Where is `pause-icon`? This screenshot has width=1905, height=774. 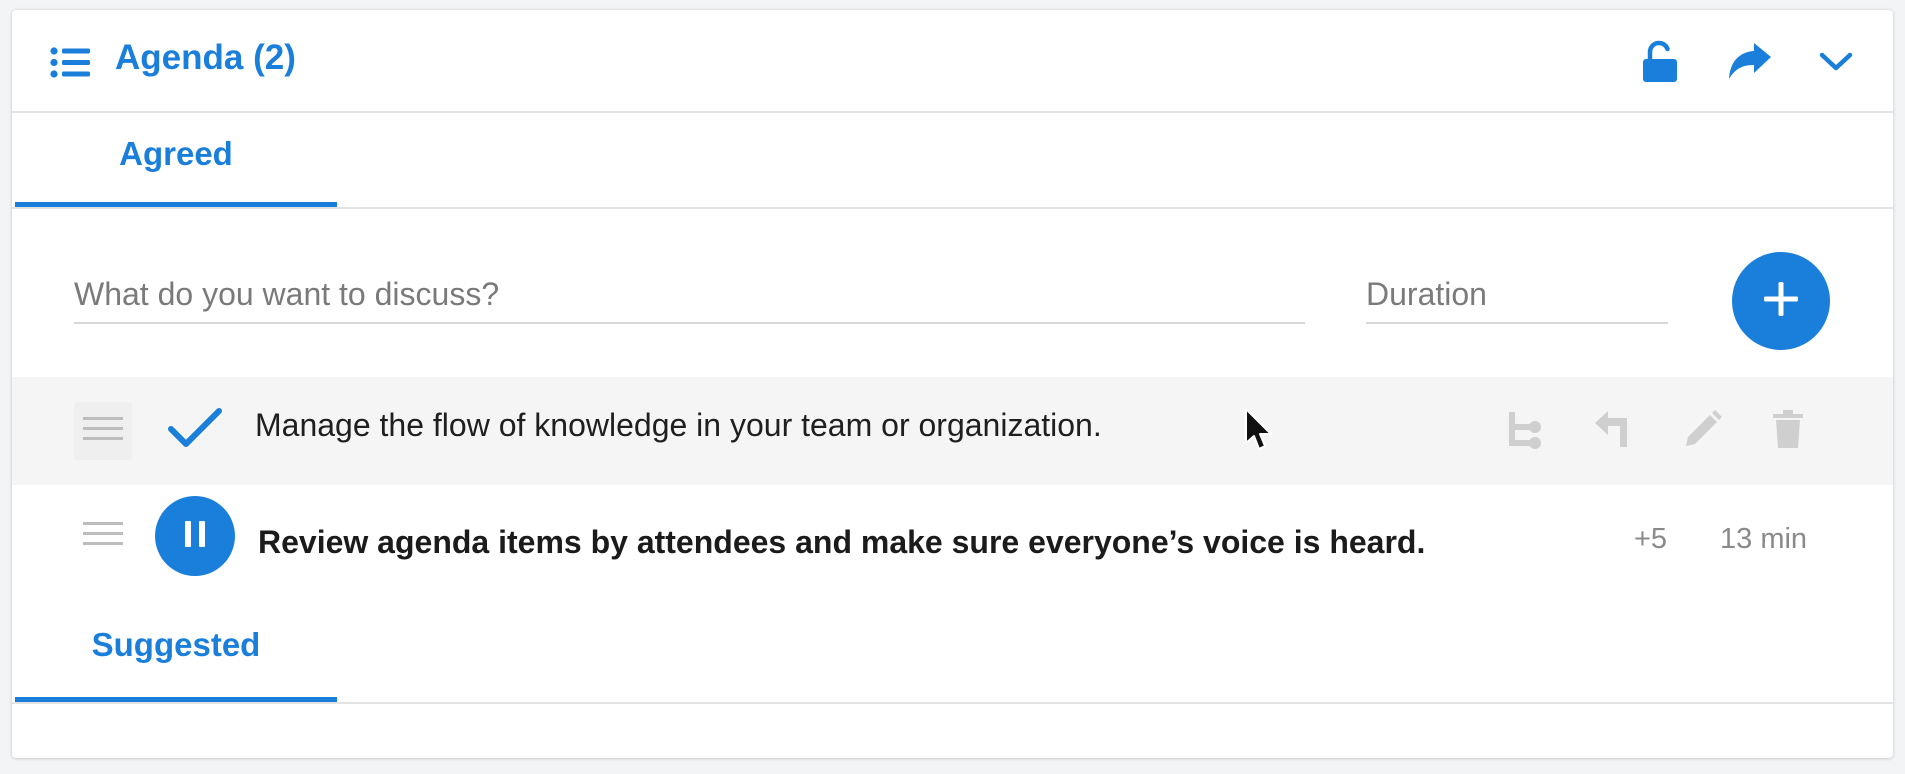 pause-icon is located at coordinates (195, 536).